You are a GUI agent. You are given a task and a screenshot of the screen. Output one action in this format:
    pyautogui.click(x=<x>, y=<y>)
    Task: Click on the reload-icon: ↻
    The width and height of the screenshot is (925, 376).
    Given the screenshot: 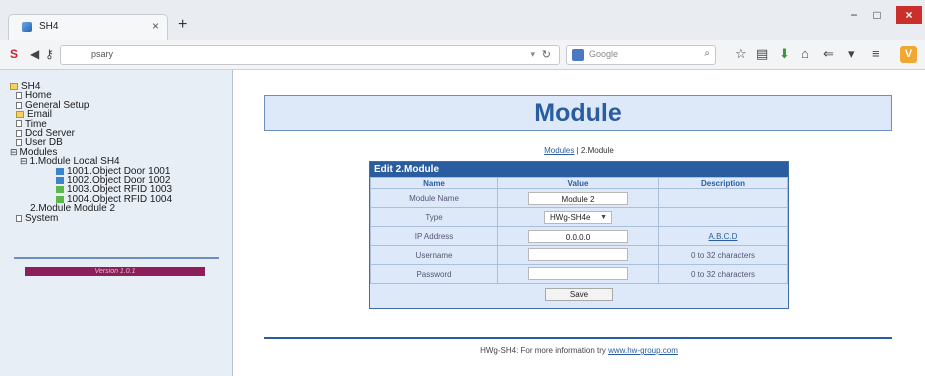 What is the action you would take?
    pyautogui.click(x=546, y=54)
    